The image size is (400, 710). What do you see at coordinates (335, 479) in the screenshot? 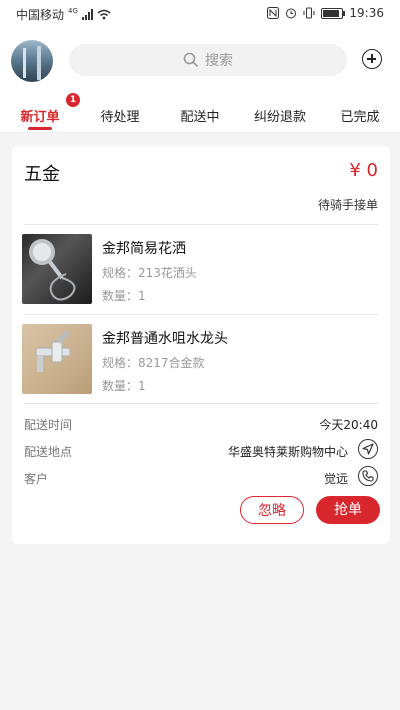
I see `customer-name: 觉远` at bounding box center [335, 479].